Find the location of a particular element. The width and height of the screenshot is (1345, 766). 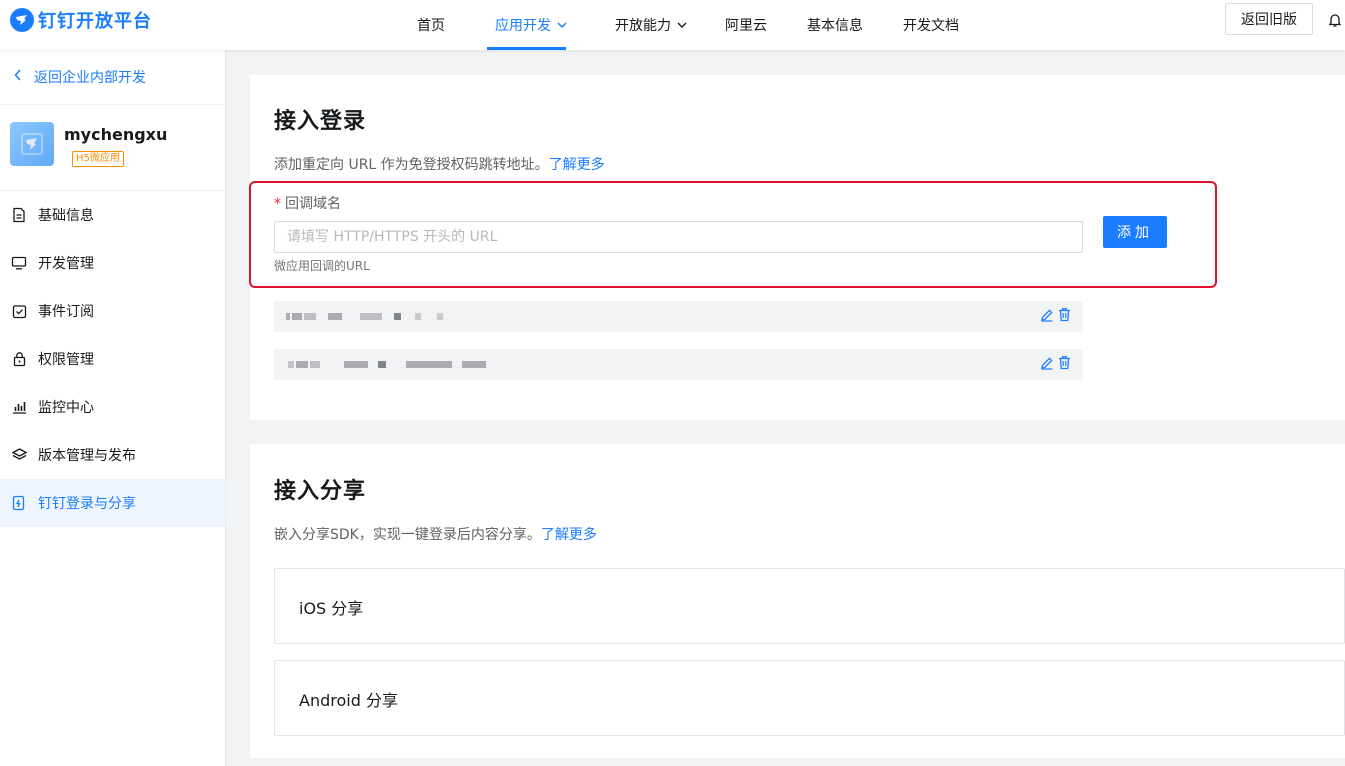

nav-dev-docs-label: 开发文档 is located at coordinates (931, 26).